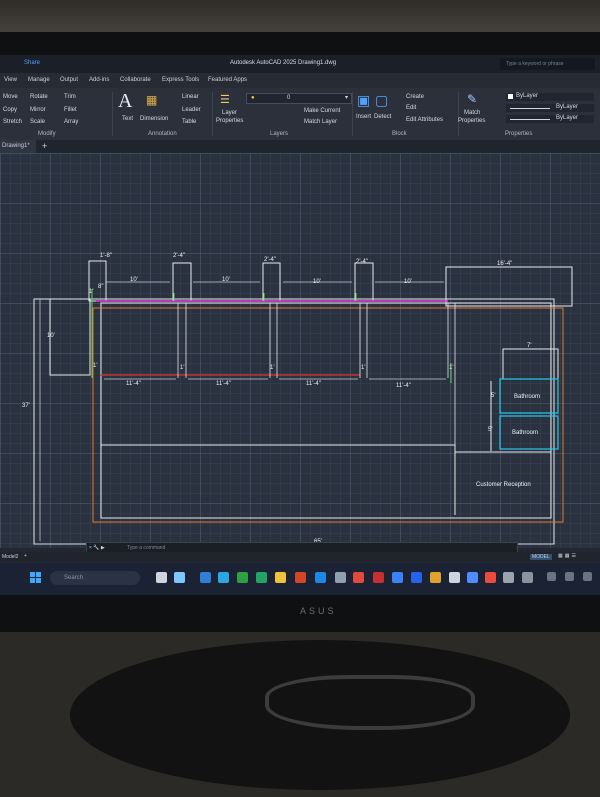  Describe the element at coordinates (320, 122) in the screenshot. I see `match-layer-button: Match Layer` at that location.